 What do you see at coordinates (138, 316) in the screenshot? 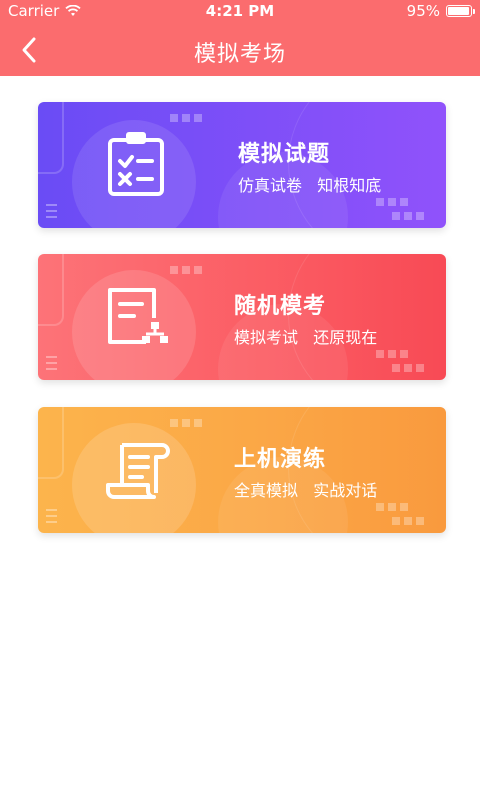
I see `document-org-chart-icon` at bounding box center [138, 316].